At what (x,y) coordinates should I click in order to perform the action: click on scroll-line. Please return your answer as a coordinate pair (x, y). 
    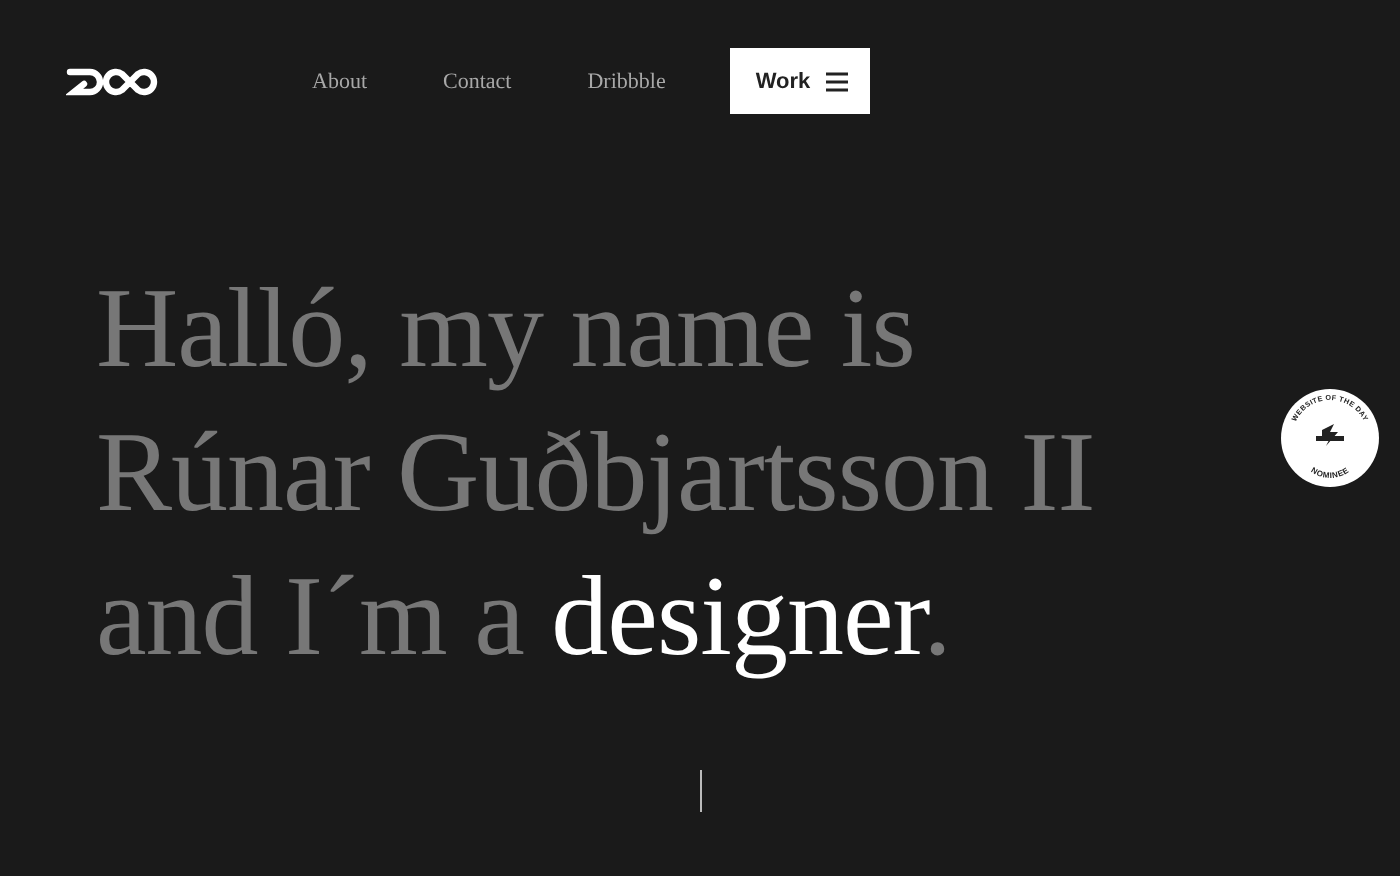
    Looking at the image, I should click on (701, 791).